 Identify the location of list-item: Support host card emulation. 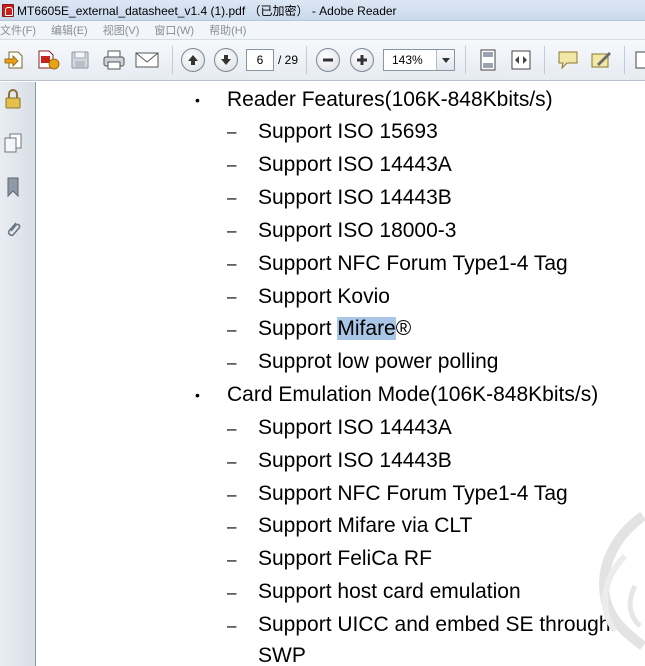
(389, 591).